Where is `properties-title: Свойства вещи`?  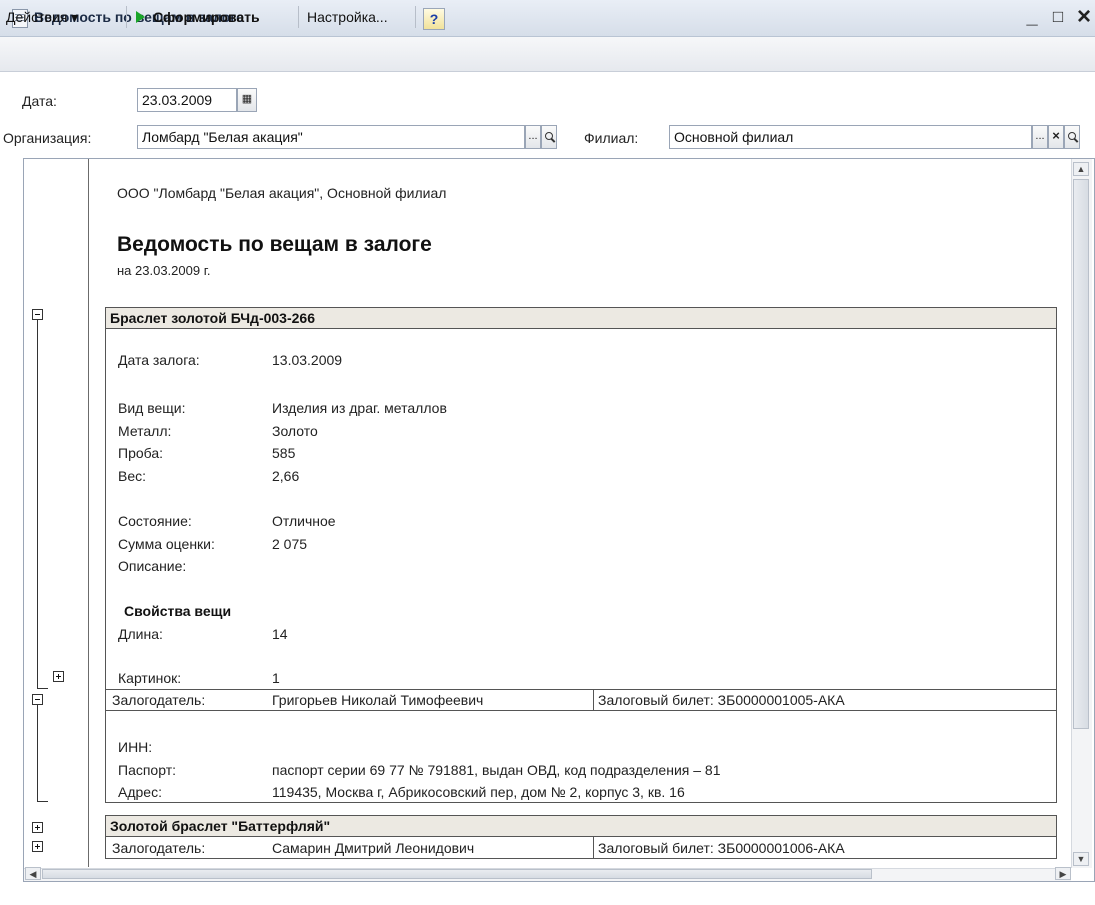
properties-title: Свойства вещи is located at coordinates (178, 611).